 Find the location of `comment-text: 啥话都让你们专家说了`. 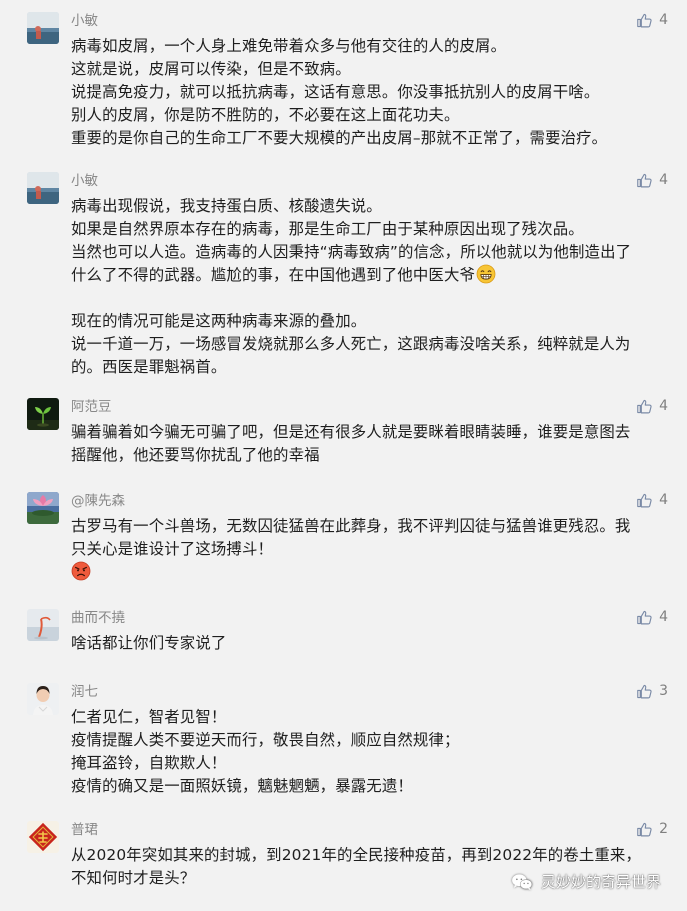

comment-text: 啥话都让你们专家说了 is located at coordinates (371, 643).